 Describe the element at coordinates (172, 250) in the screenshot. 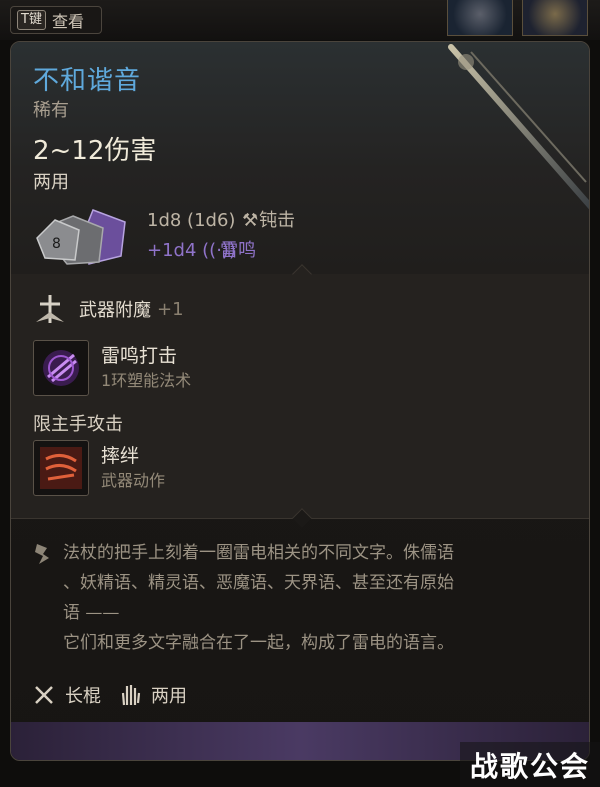

I see `dice-bonus: +1d4` at that location.